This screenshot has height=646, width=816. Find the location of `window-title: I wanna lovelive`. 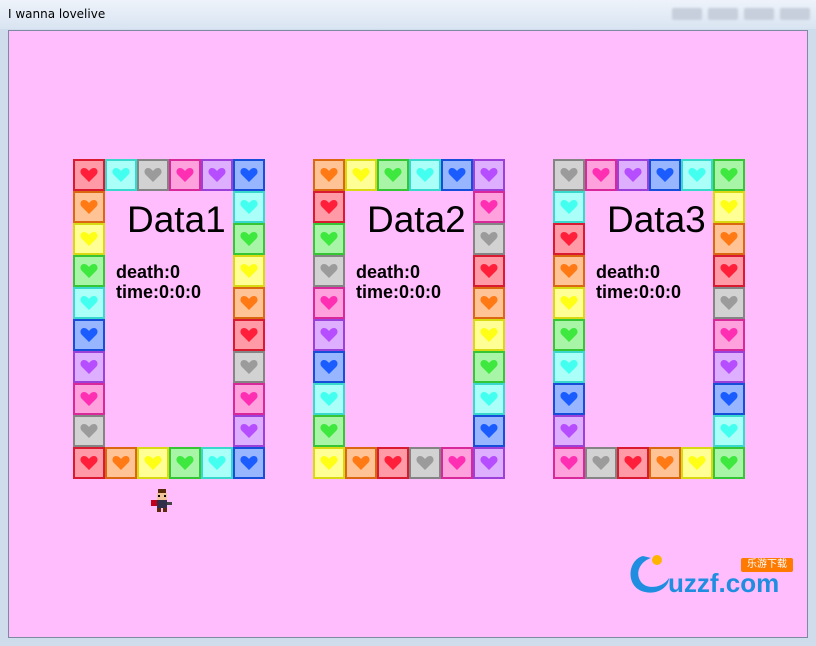

window-title: I wanna lovelive is located at coordinates (57, 14).